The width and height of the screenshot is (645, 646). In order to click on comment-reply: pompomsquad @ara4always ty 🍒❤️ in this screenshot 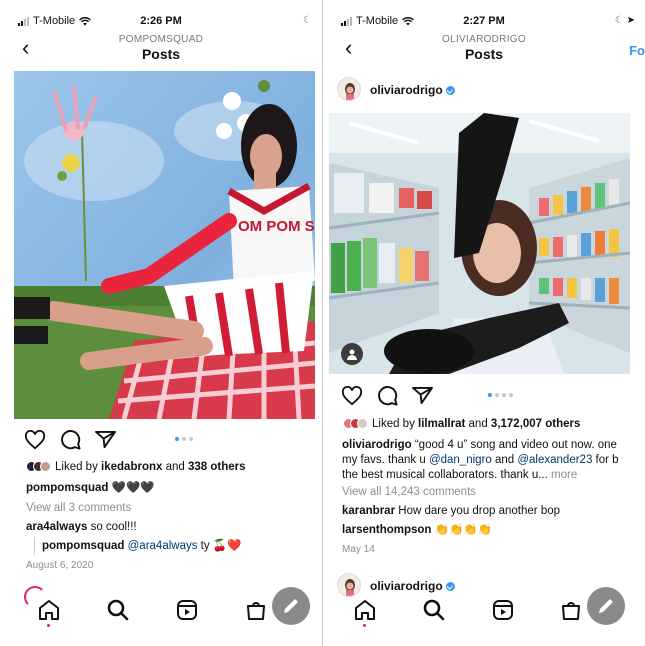, I will do `click(142, 546)`.